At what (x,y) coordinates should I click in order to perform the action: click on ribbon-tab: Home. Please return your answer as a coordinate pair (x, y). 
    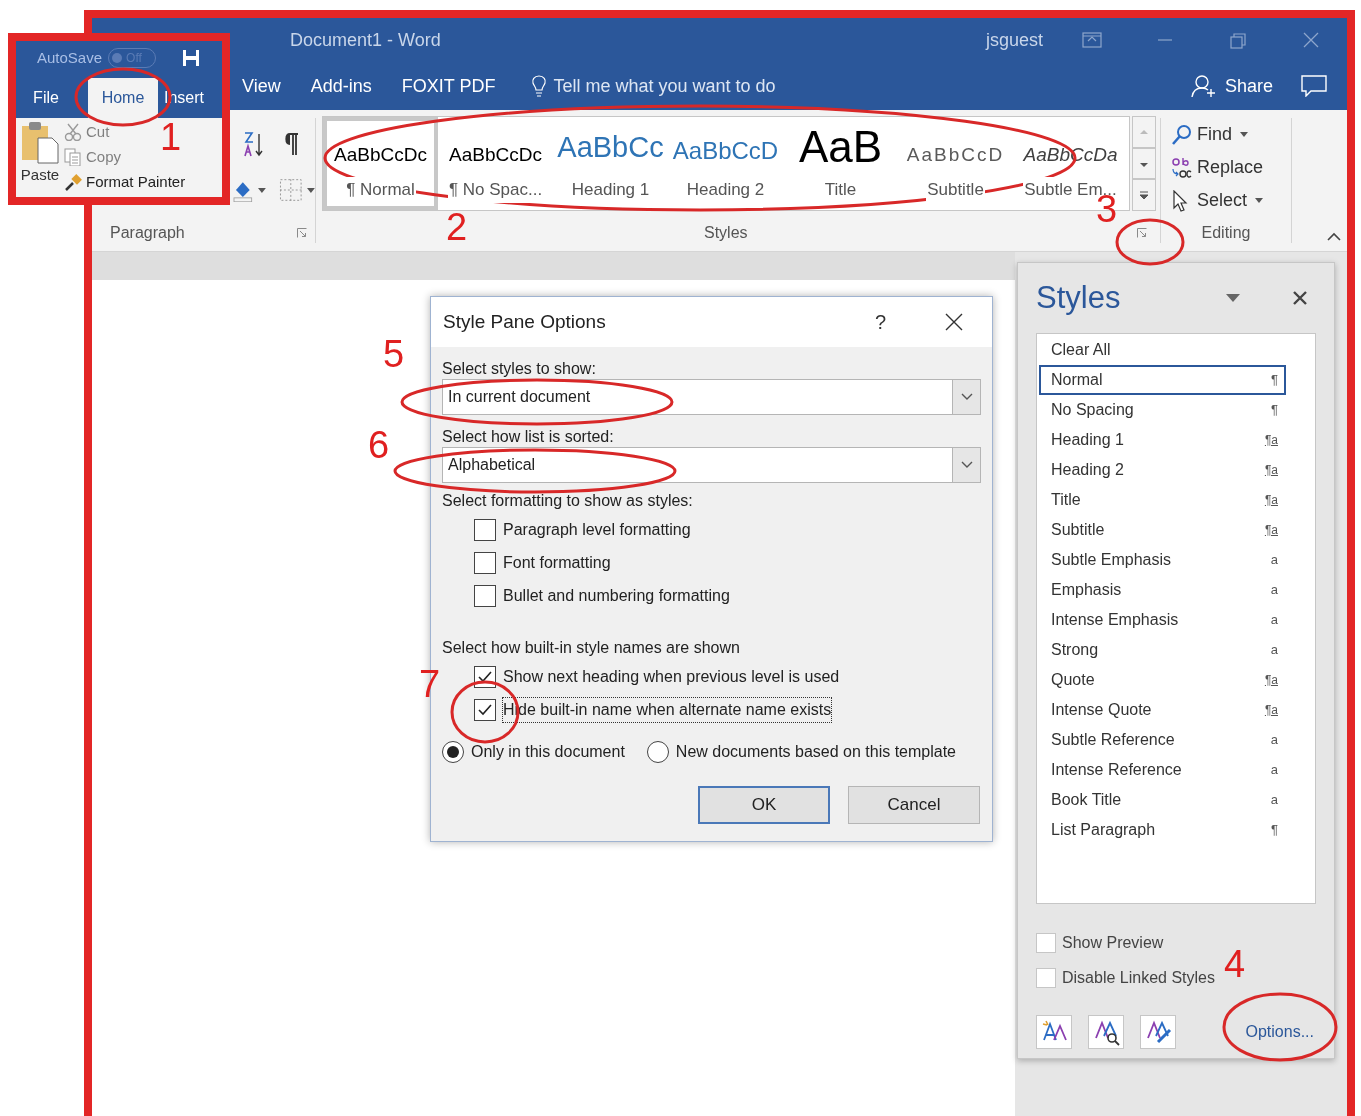
    Looking at the image, I should click on (123, 98).